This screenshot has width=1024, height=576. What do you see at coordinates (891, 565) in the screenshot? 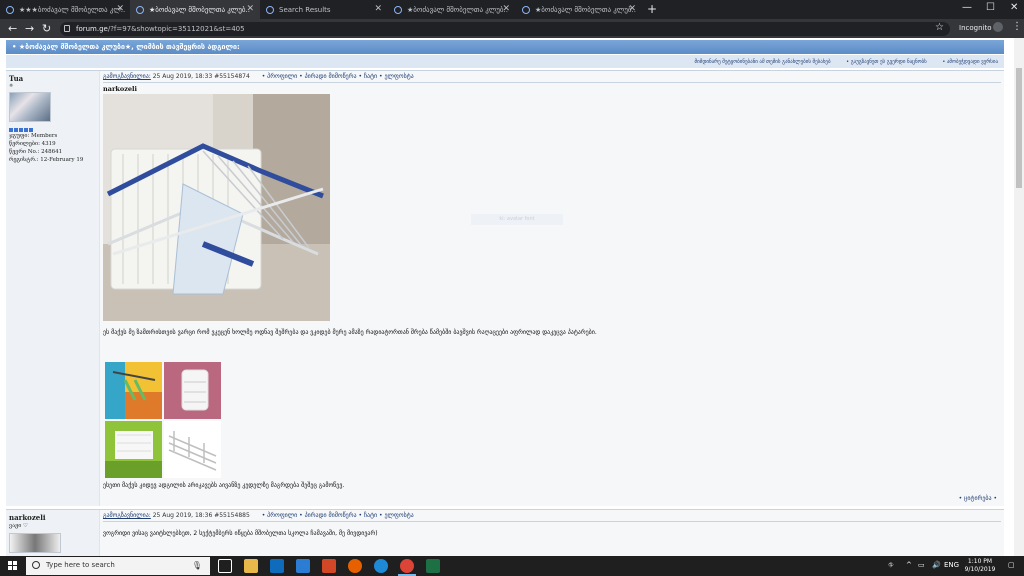
I see `network-tray-icon: ⛗` at bounding box center [891, 565].